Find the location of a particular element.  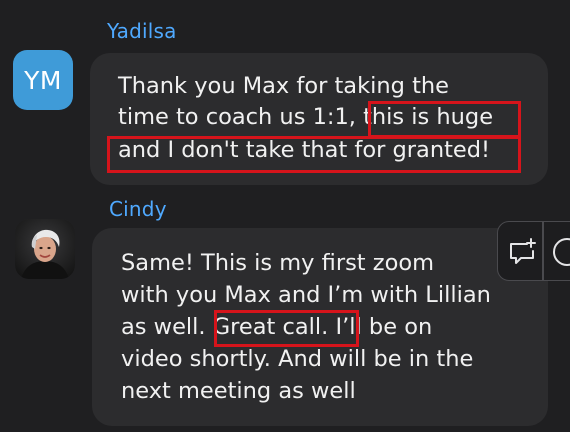

sender-name: Cindy is located at coordinates (138, 209).